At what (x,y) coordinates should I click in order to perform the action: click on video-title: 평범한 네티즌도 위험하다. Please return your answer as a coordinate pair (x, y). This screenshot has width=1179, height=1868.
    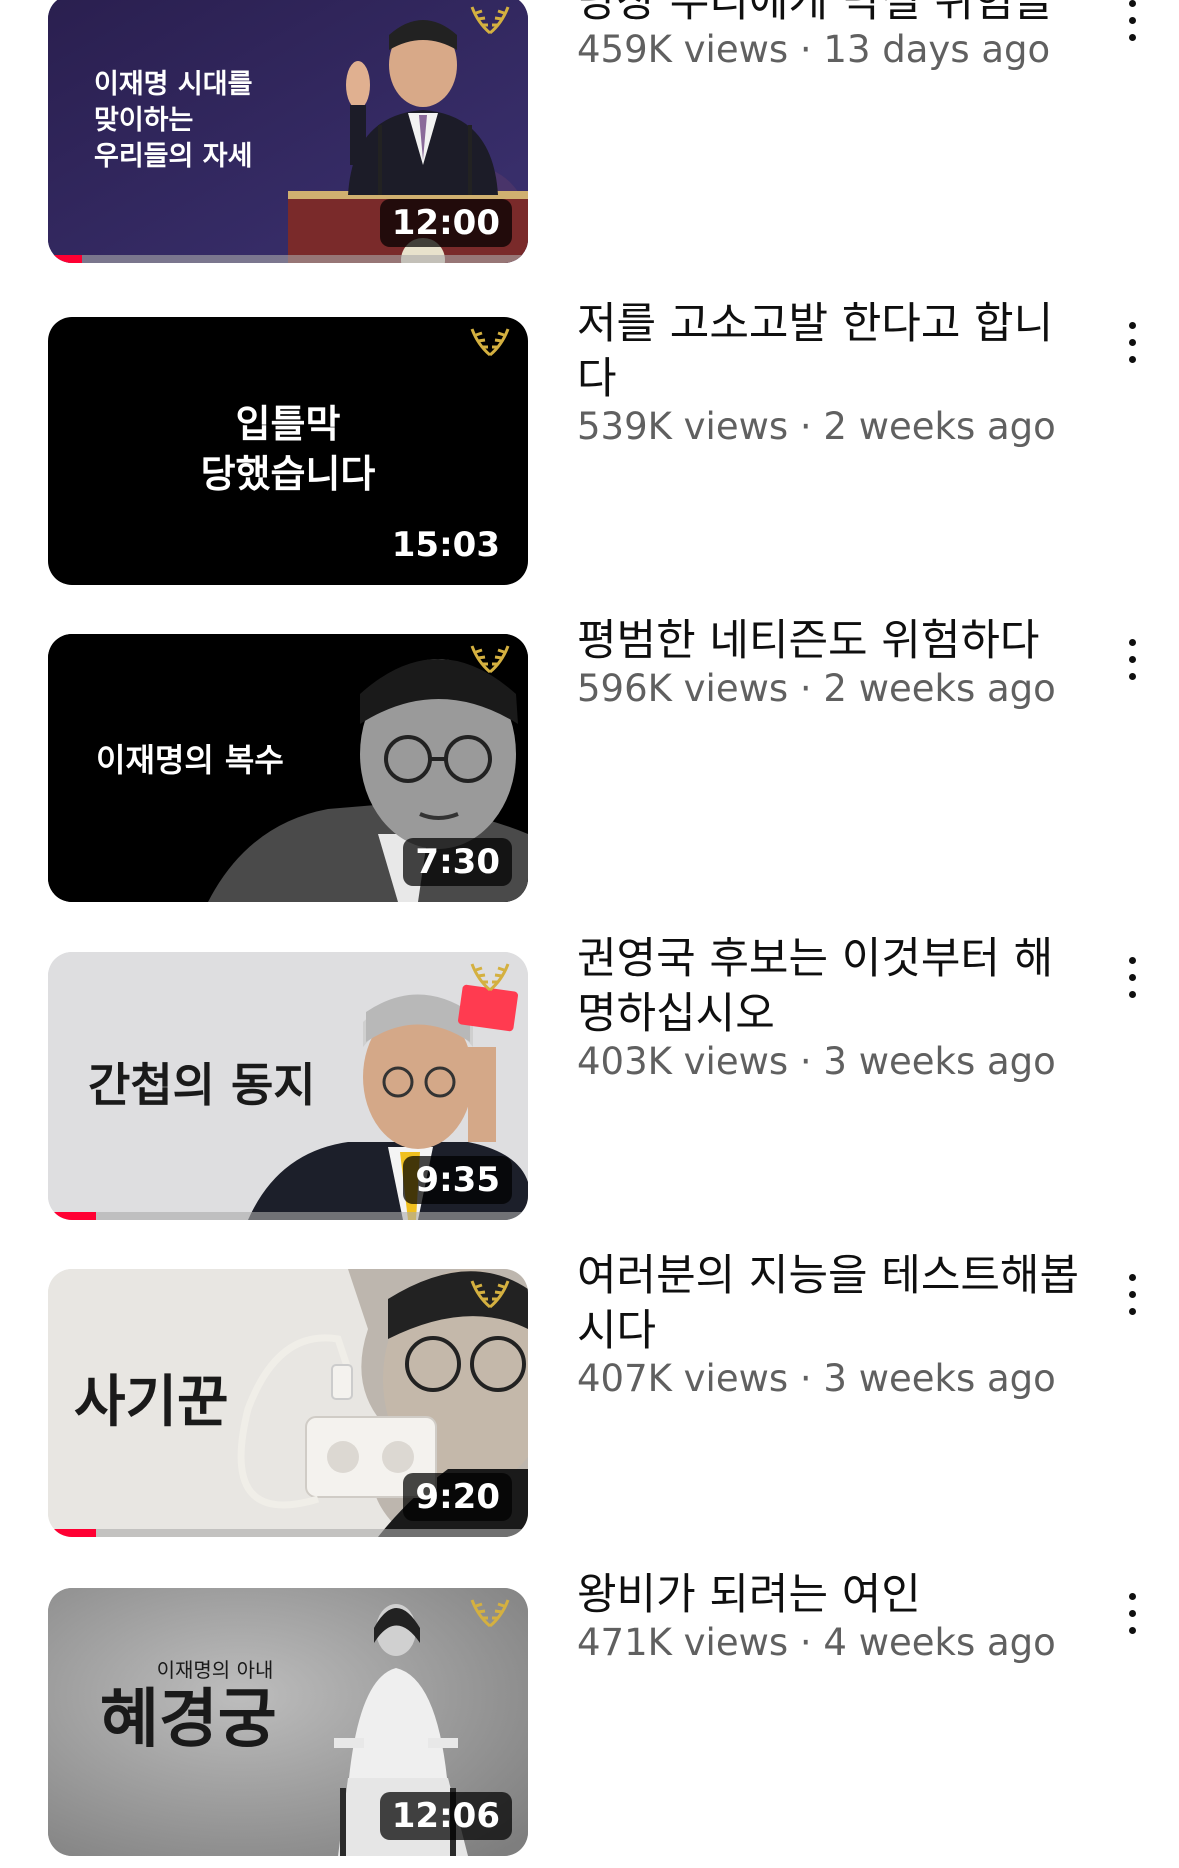
    Looking at the image, I should click on (829, 641).